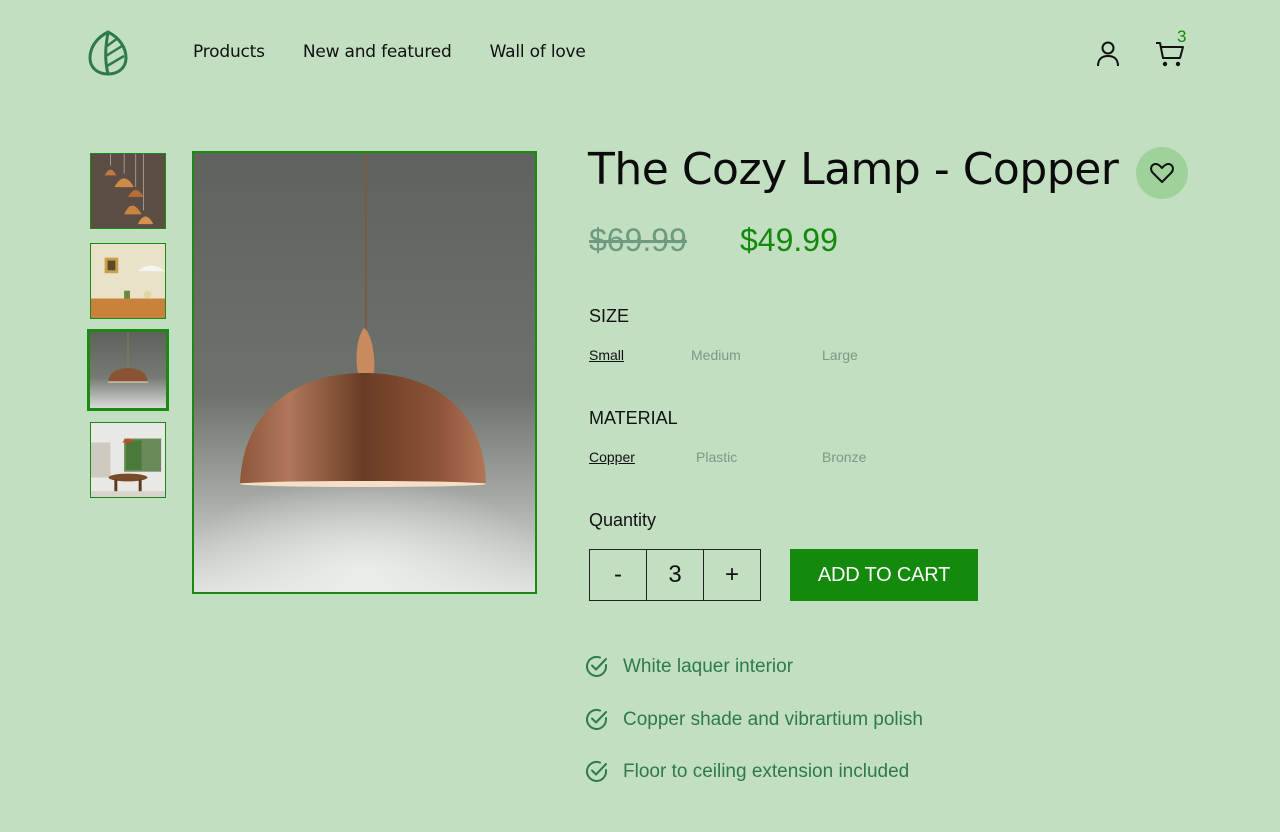 The width and height of the screenshot is (1280, 832). Describe the element at coordinates (612, 457) in the screenshot. I see `material-option-copper: Copper` at that location.